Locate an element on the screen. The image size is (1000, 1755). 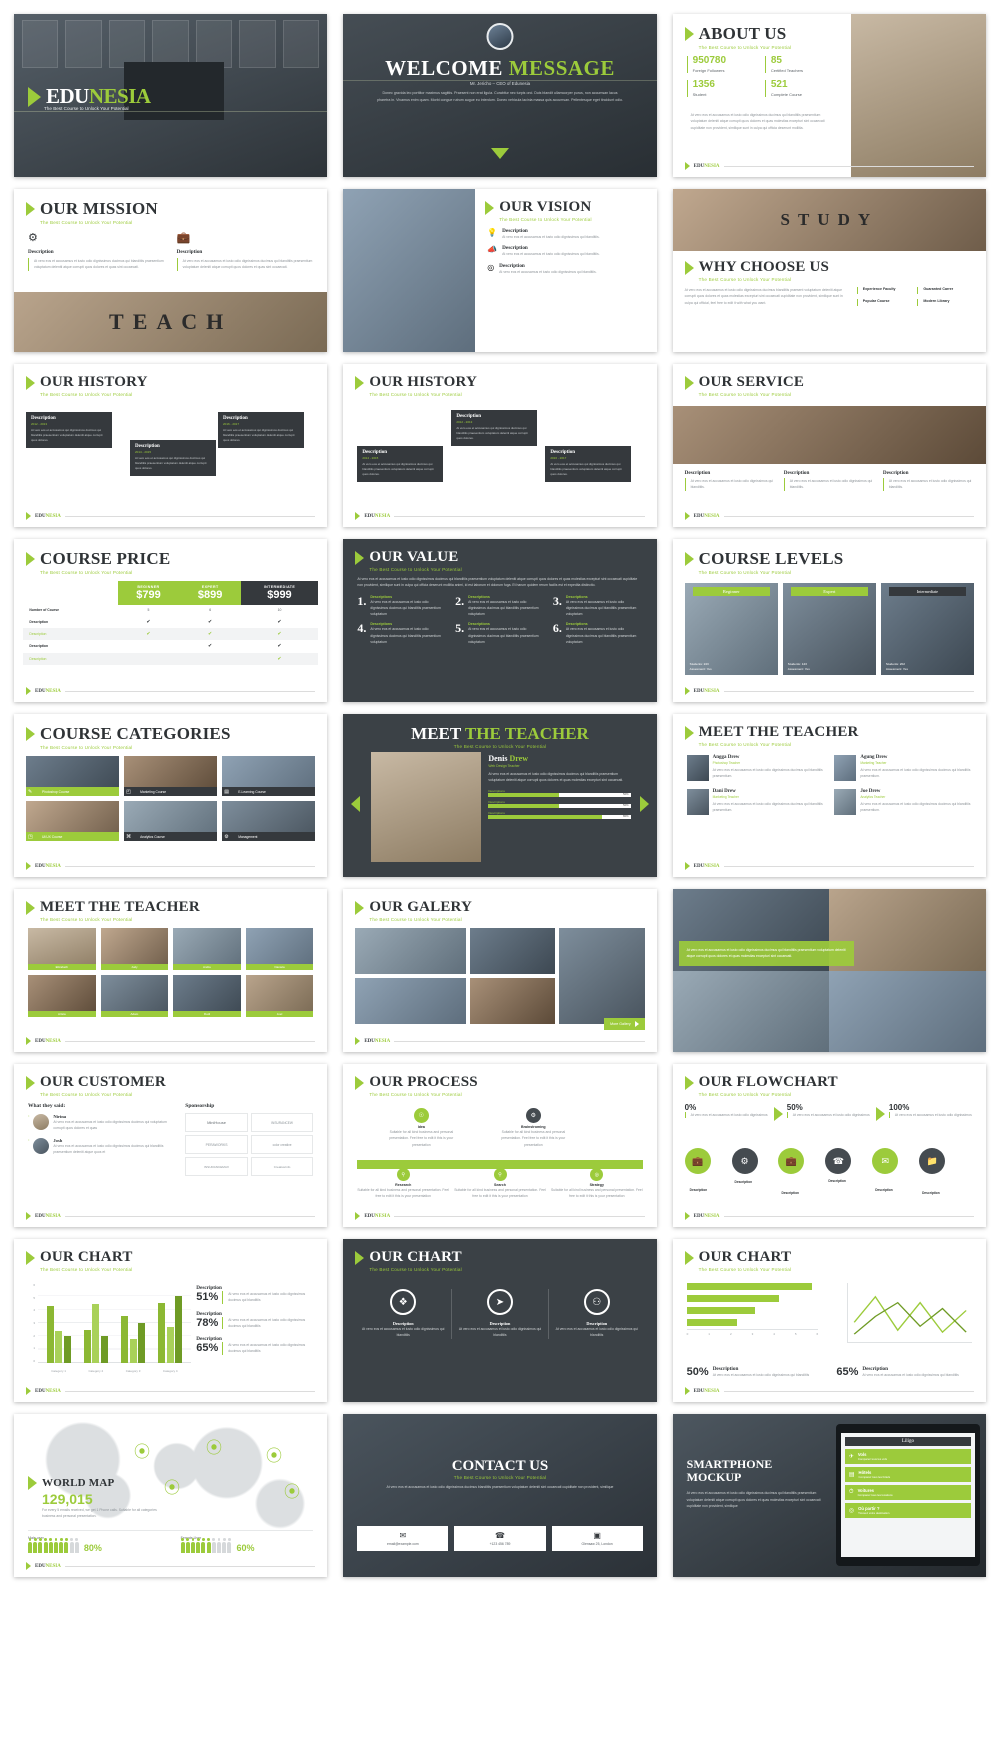
person-card: Elizabeth is located at coordinates (62, 949).